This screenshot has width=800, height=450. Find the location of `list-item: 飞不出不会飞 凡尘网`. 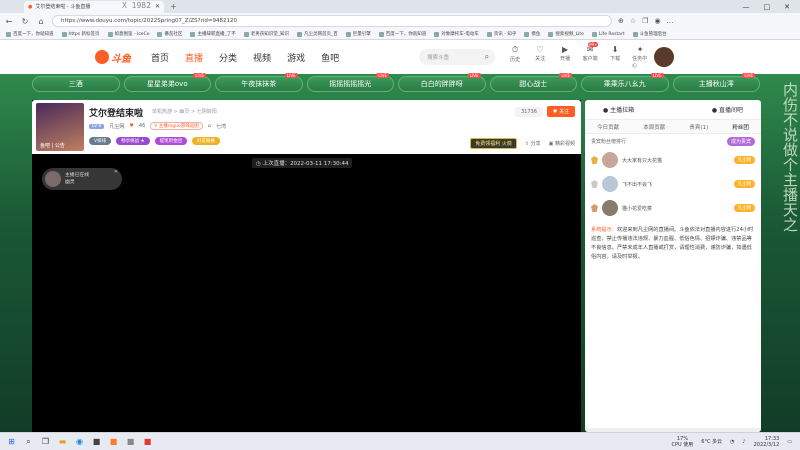

list-item: 飞不出不会飞 凡尘网 is located at coordinates (673, 184).